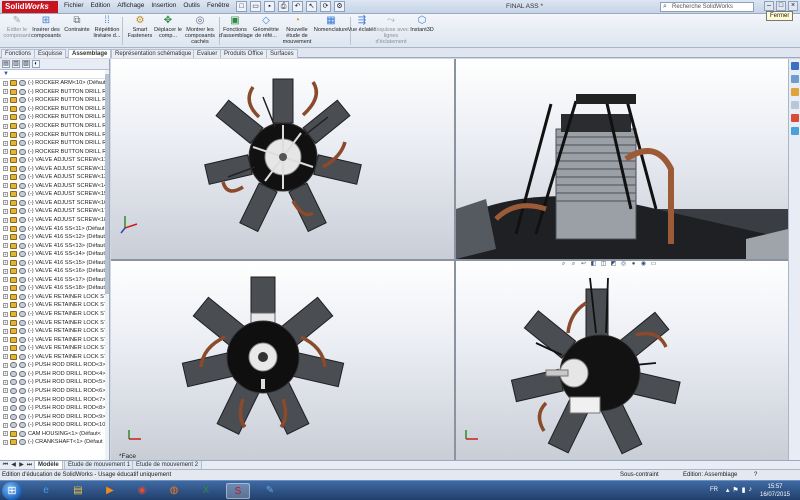 The height and width of the screenshot is (500, 800). Describe the element at coordinates (449, 260) in the screenshot. I see `horizontal-viewport-splitter` at that location.